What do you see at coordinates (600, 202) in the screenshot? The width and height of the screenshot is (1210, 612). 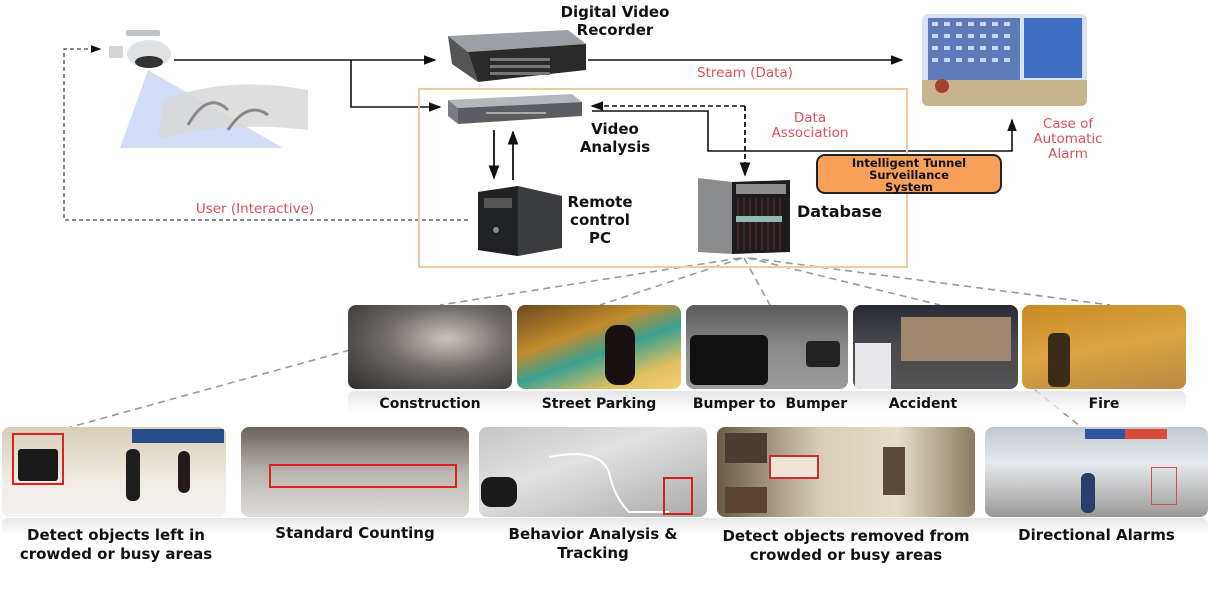 I see `remote-pc-line1: Remote` at bounding box center [600, 202].